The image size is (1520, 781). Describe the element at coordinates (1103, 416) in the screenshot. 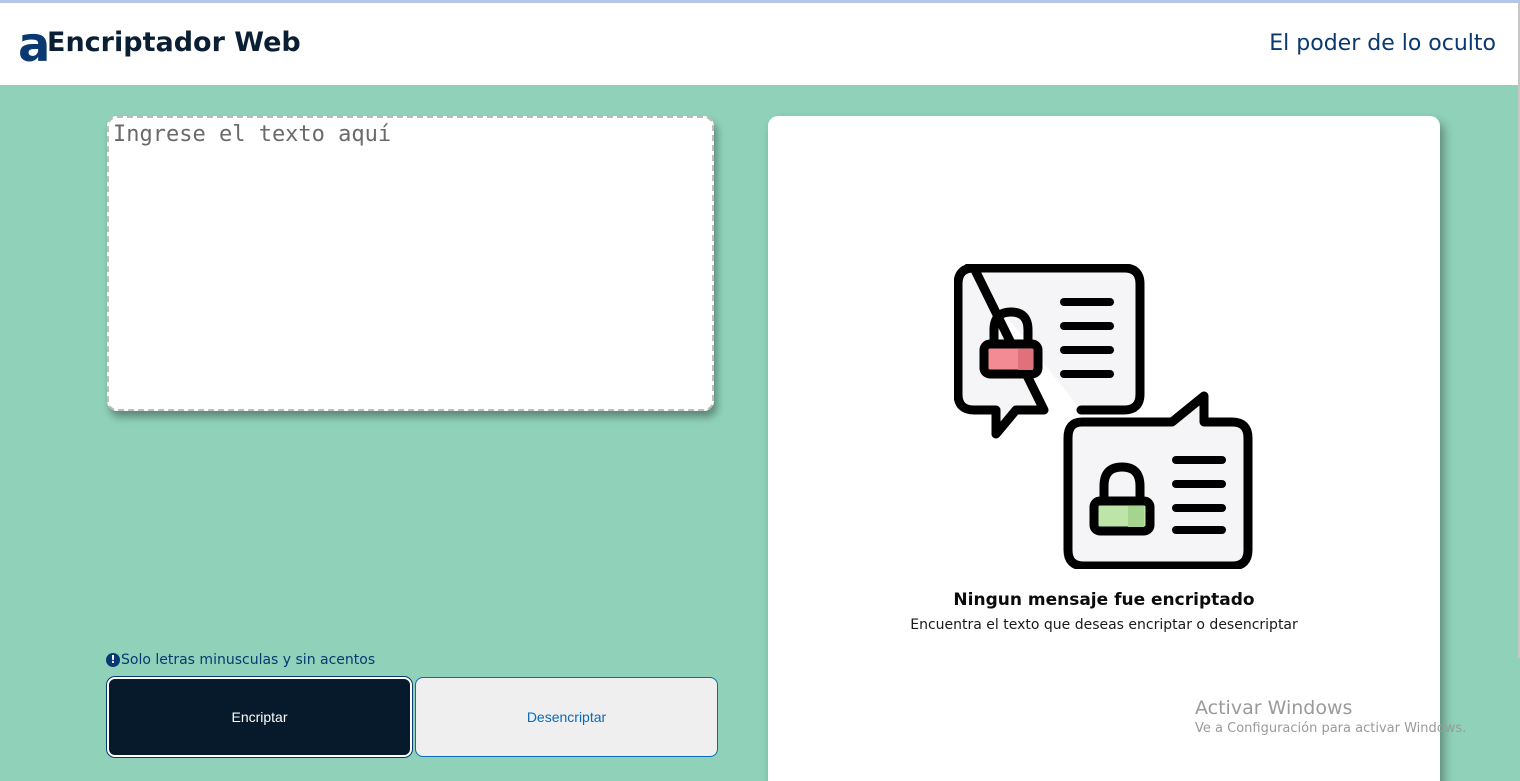

I see `encrypted-messages-icon` at that location.